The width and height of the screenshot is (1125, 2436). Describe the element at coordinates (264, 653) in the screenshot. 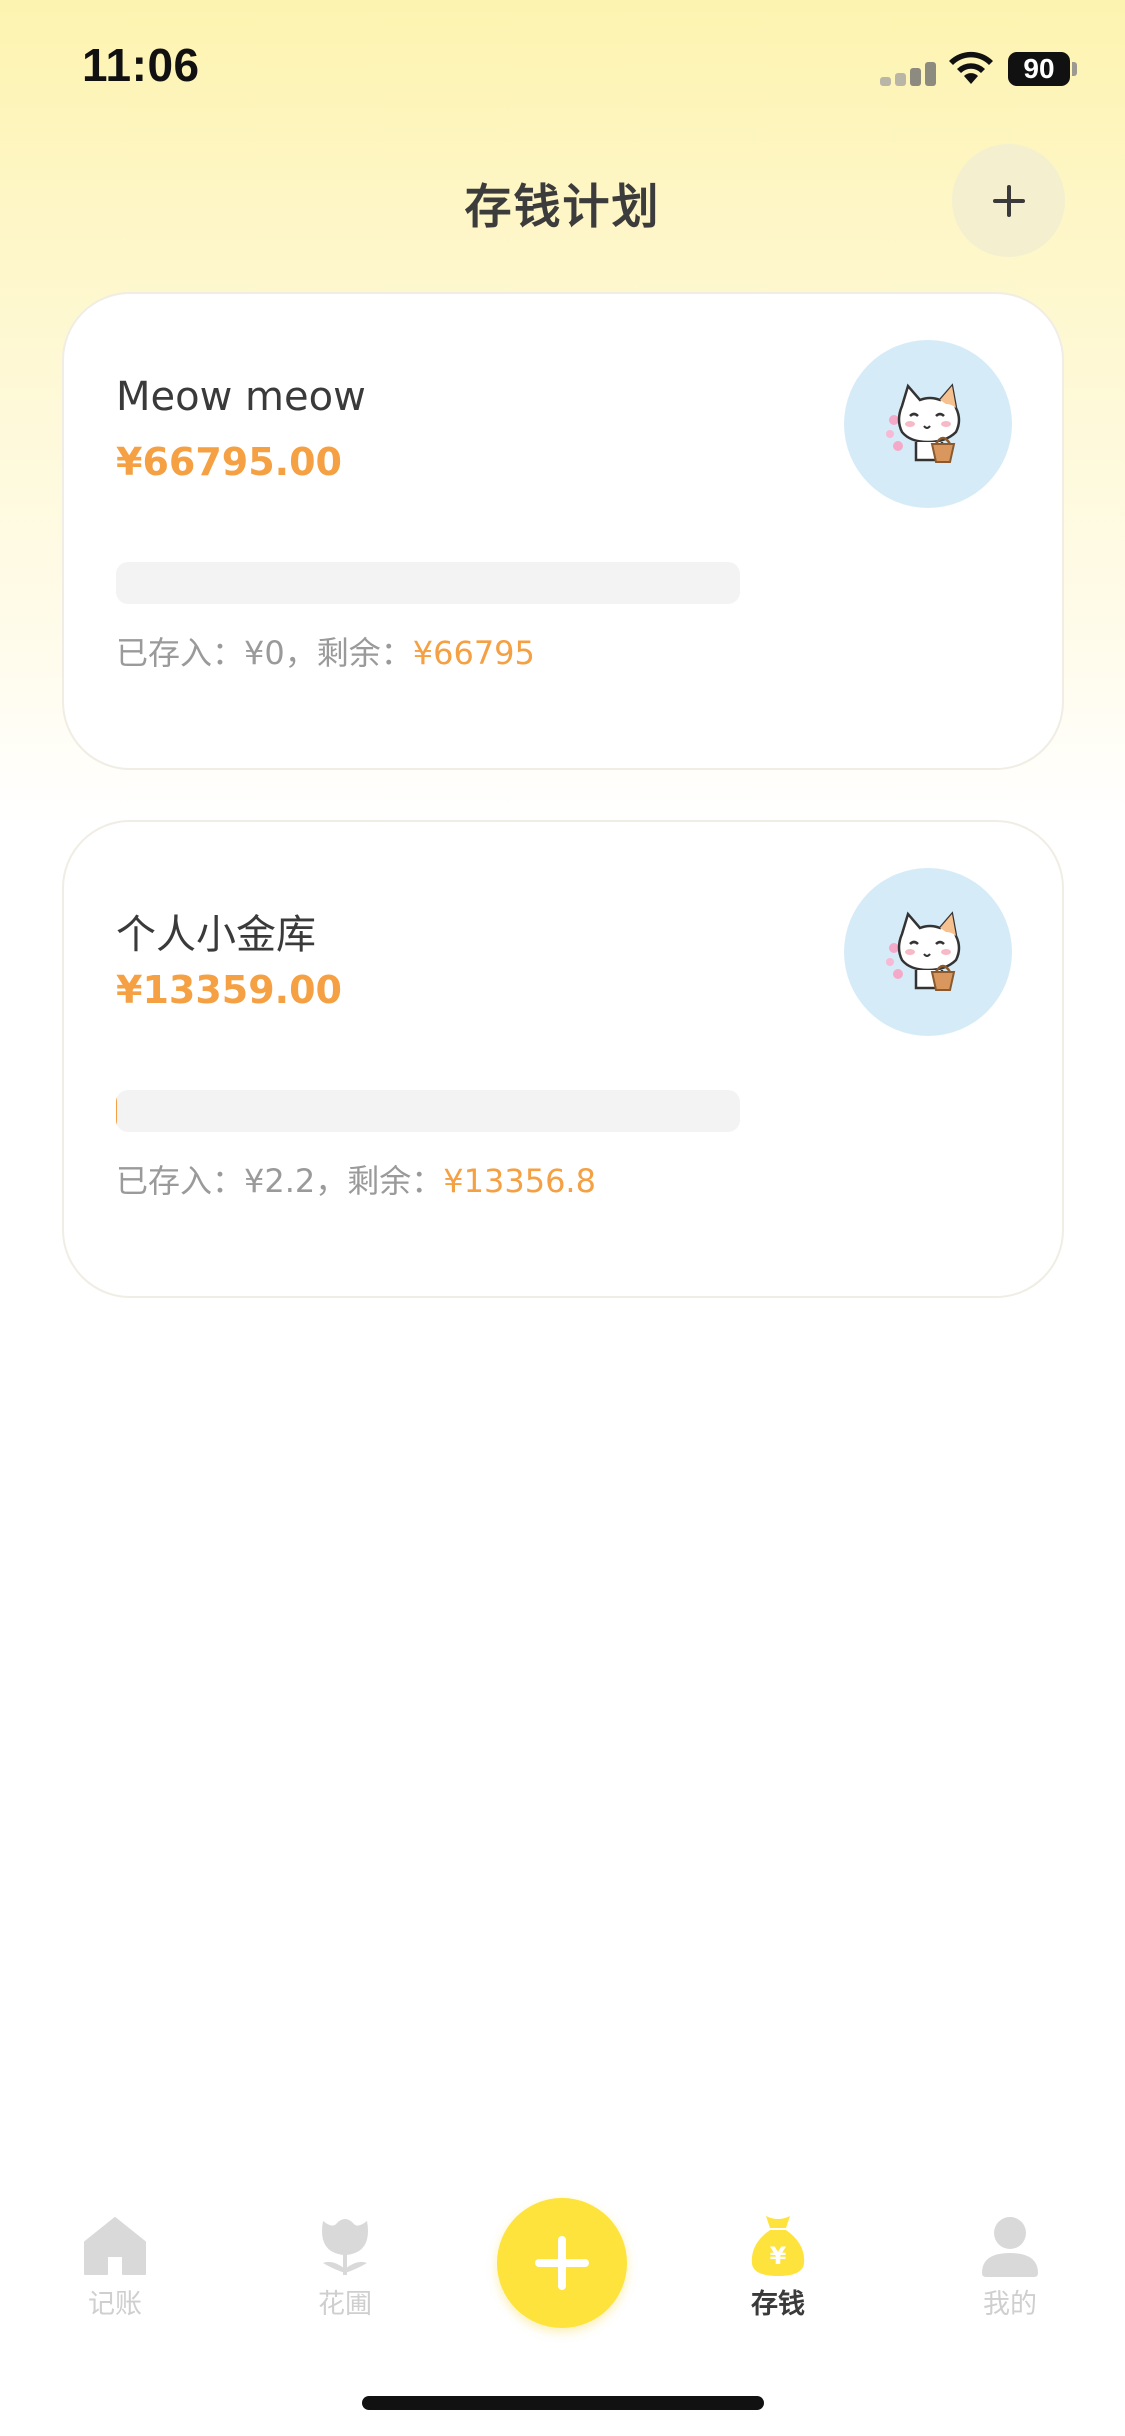

I see `saved-amount-text: 已存入：¥0，剩余：` at that location.